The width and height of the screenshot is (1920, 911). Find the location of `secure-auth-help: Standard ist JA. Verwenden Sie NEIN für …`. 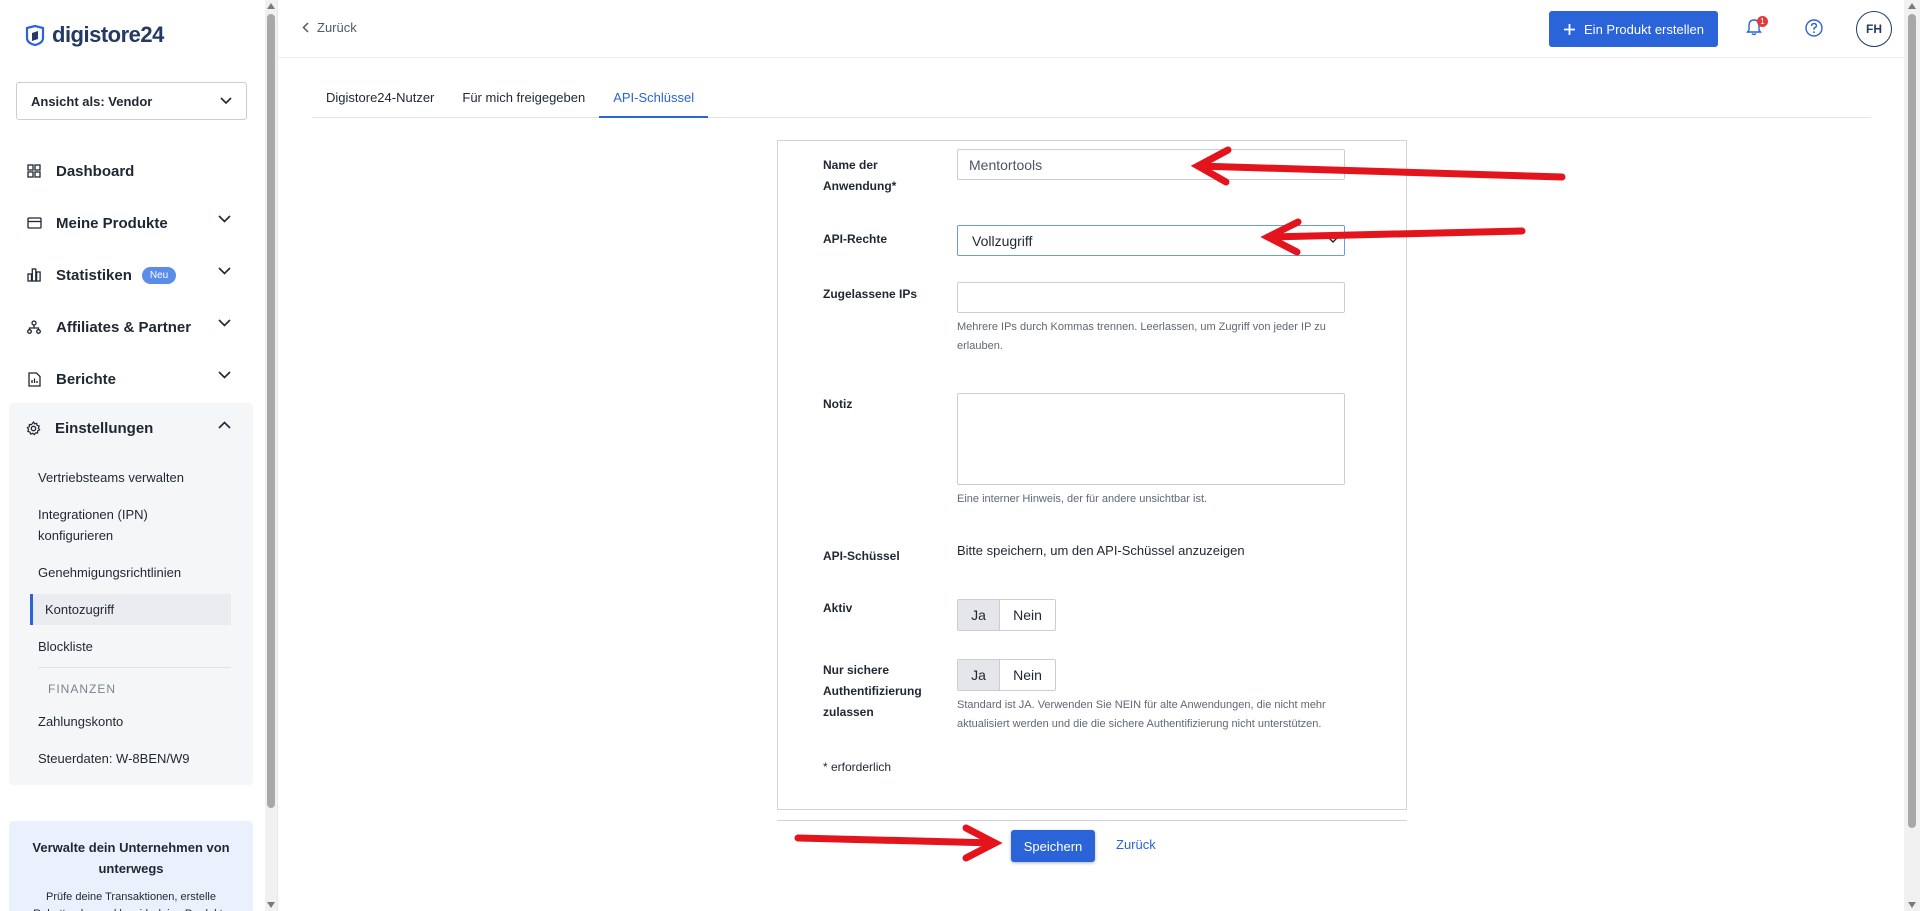

secure-auth-help: Standard ist JA. Verwenden Sie NEIN für … is located at coordinates (1141, 714).